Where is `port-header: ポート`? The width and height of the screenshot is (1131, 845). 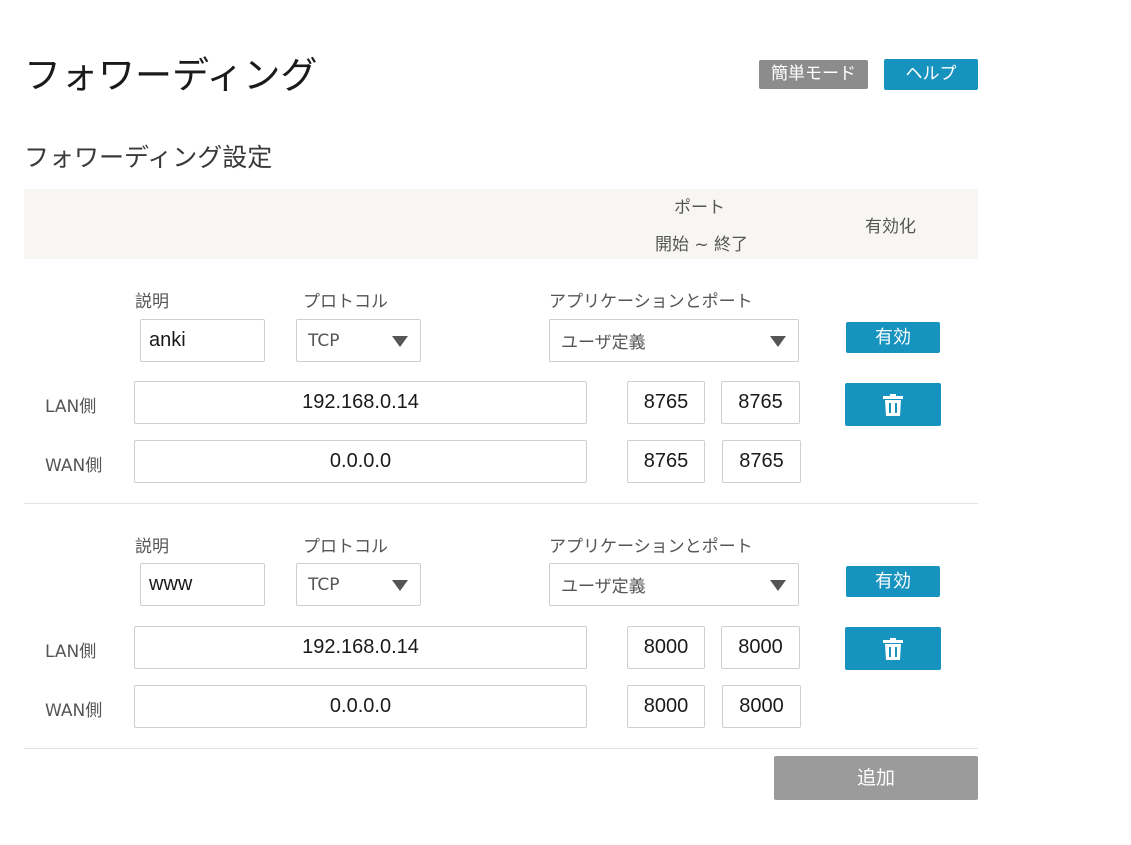 port-header: ポート is located at coordinates (699, 208).